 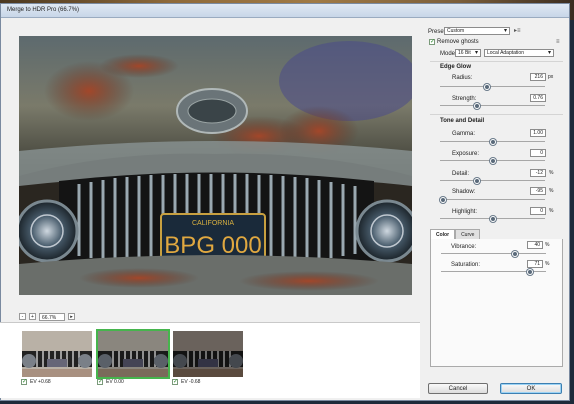 I want to click on tab-color: Color, so click(x=443, y=234).